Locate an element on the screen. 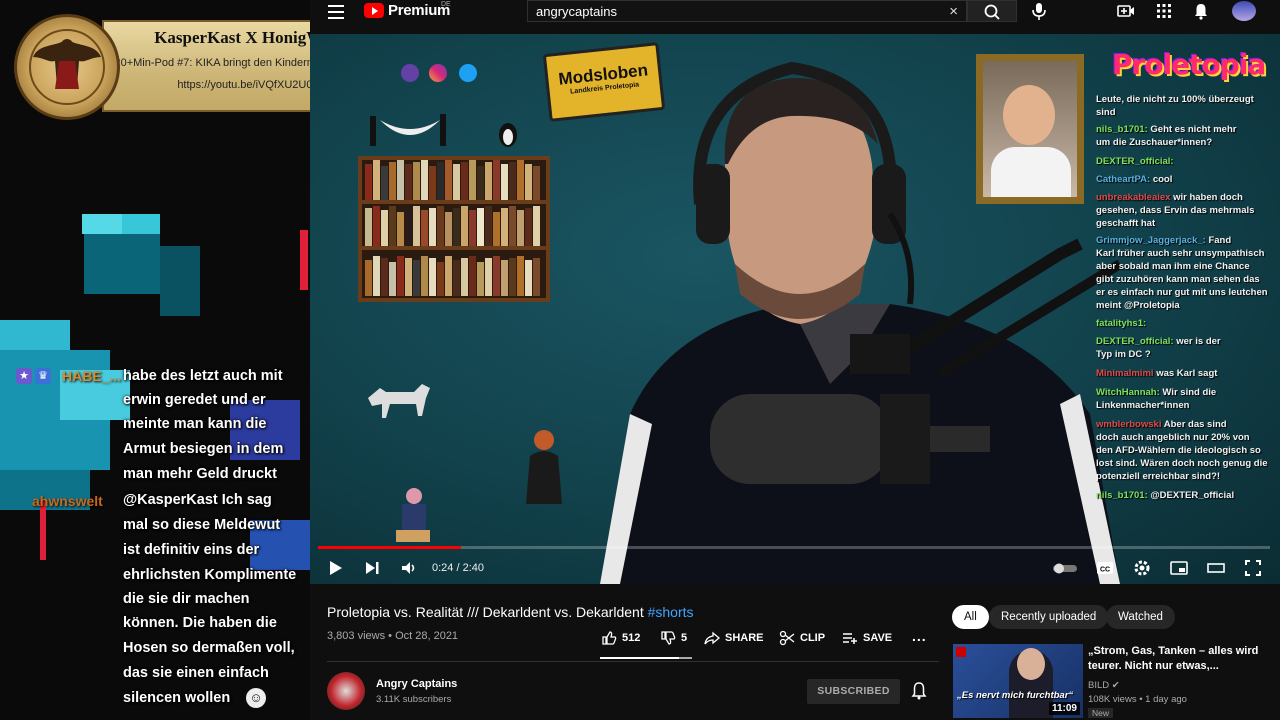  save-button: SAVE is located at coordinates (867, 638).